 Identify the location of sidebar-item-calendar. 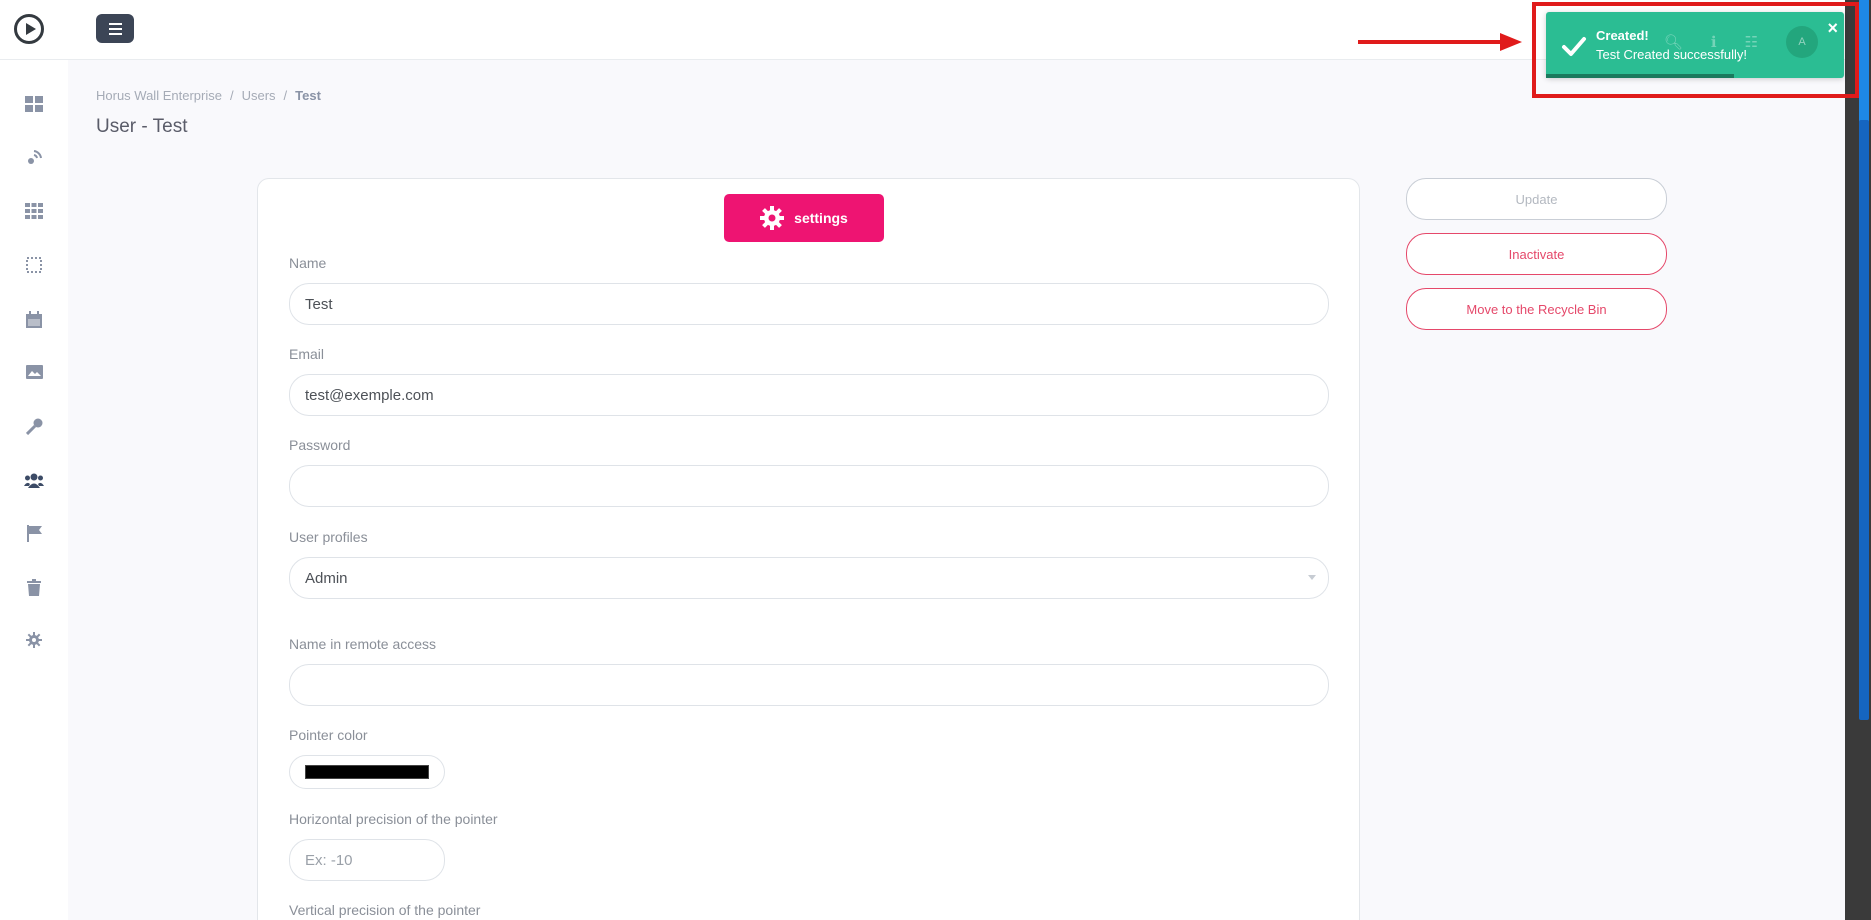
(34, 319).